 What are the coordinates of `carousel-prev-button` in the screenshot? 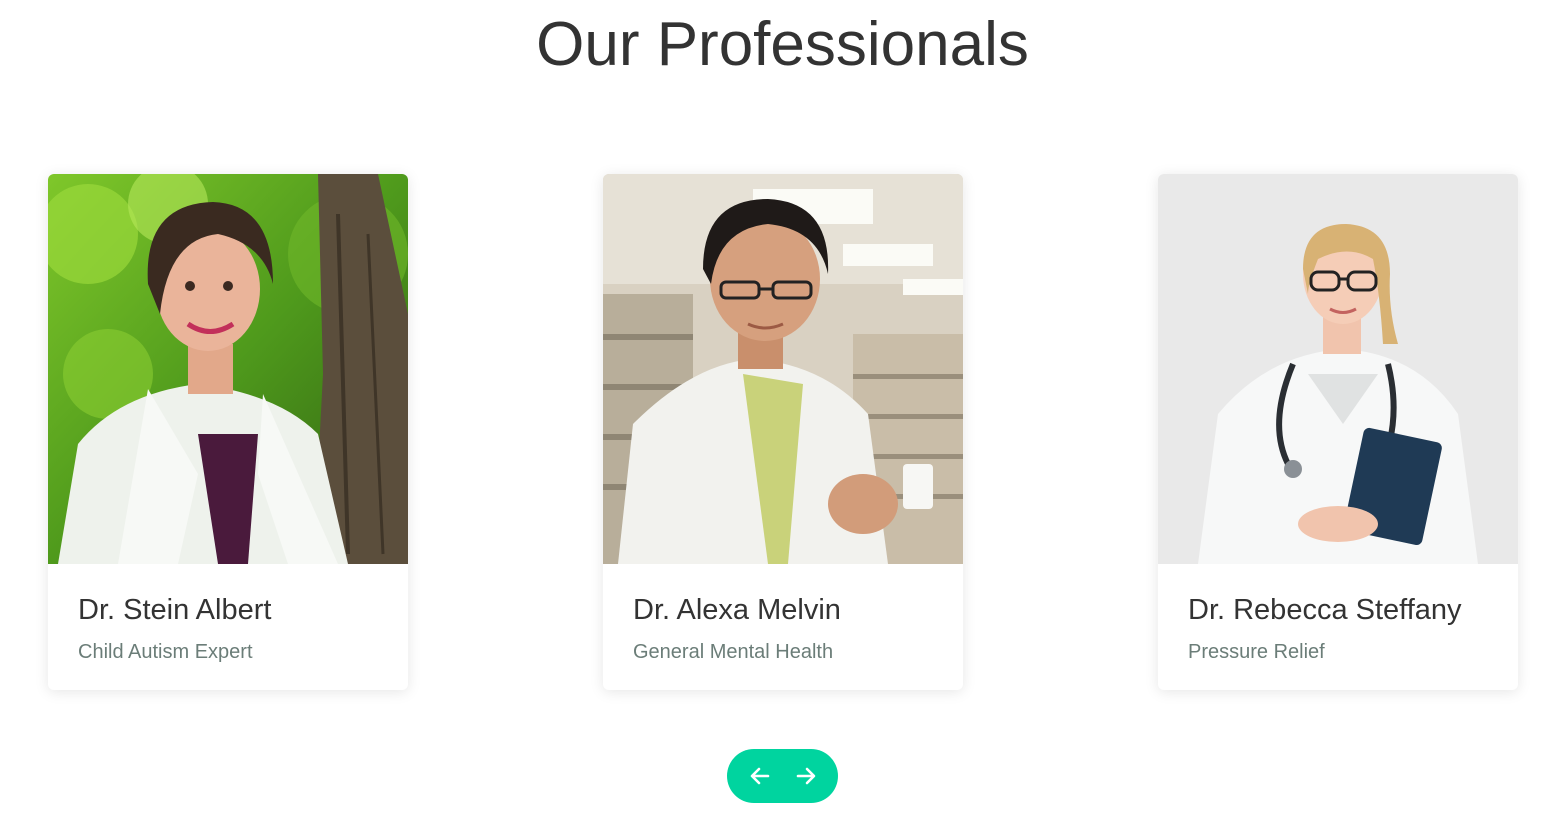 It's located at (760, 776).